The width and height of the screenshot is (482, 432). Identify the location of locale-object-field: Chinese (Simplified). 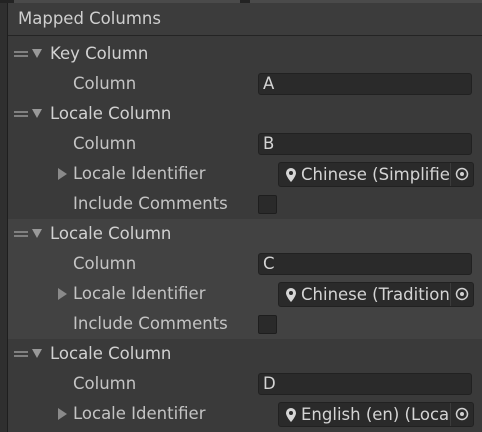
(376, 174).